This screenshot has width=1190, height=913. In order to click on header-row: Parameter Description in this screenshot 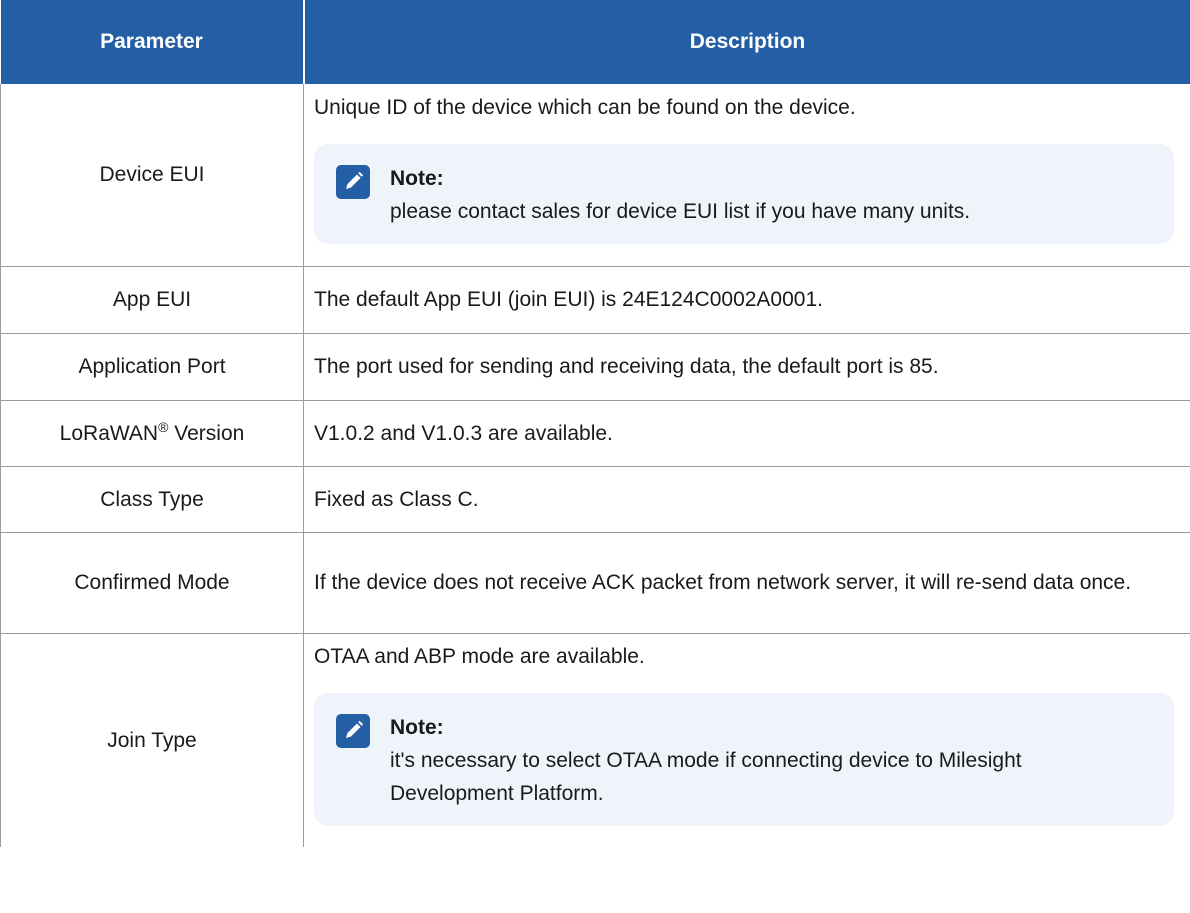, I will do `click(595, 42)`.